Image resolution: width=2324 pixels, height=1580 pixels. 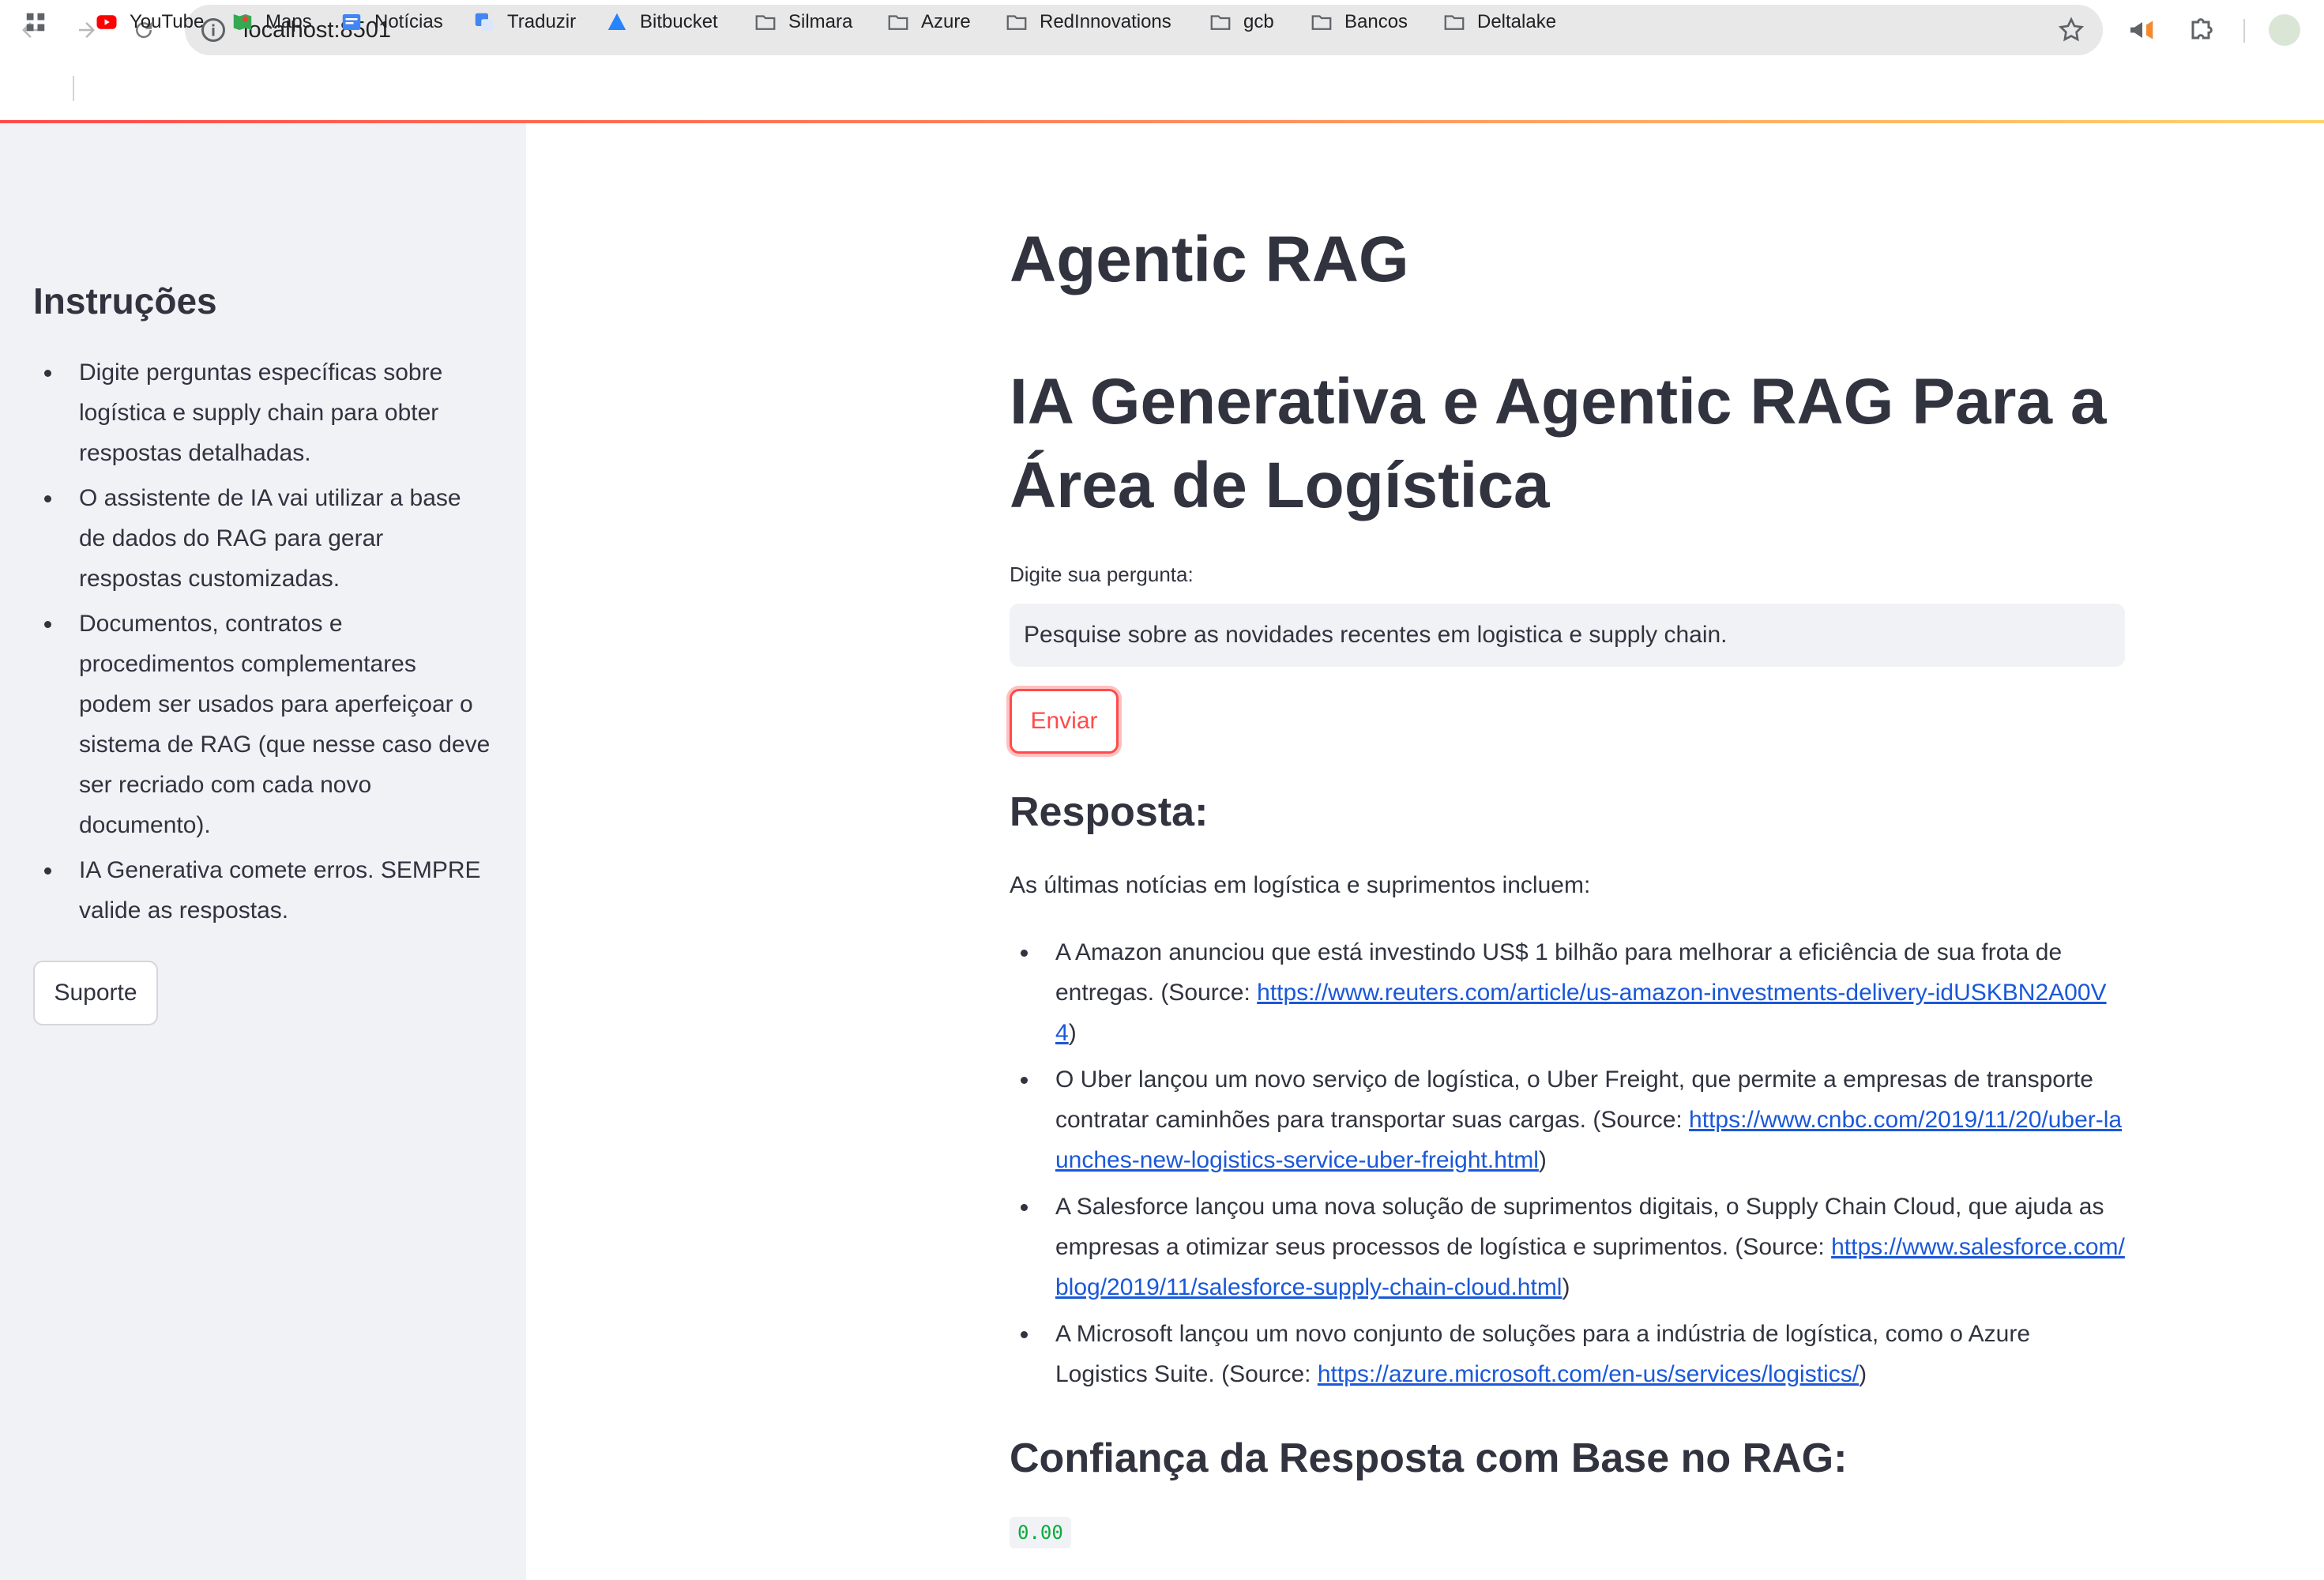 What do you see at coordinates (95, 993) in the screenshot?
I see `support-button: Suporte` at bounding box center [95, 993].